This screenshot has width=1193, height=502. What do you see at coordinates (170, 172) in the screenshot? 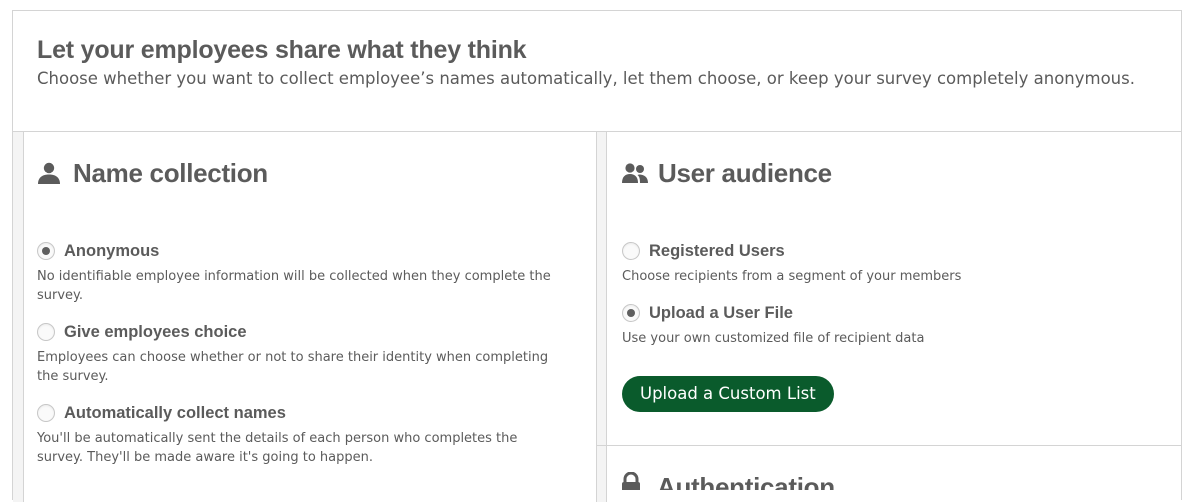
I see `name-collection-title: Name collection` at bounding box center [170, 172].